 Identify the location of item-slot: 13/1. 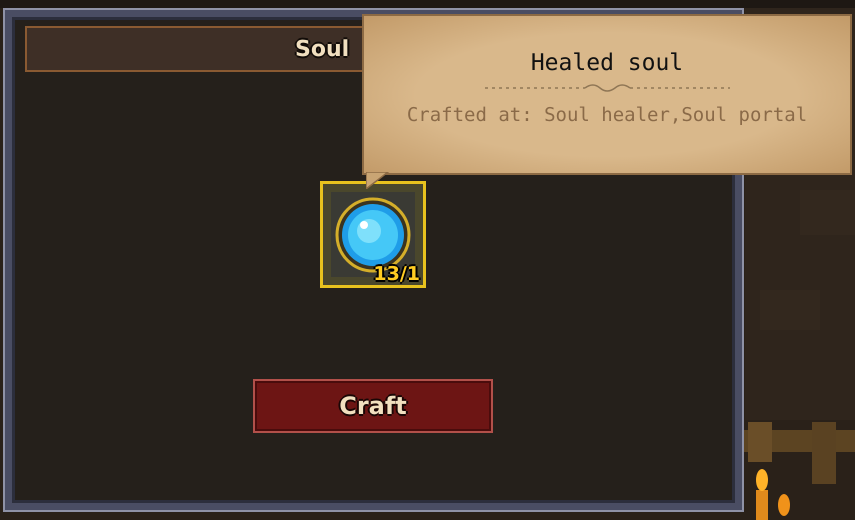
(373, 234).